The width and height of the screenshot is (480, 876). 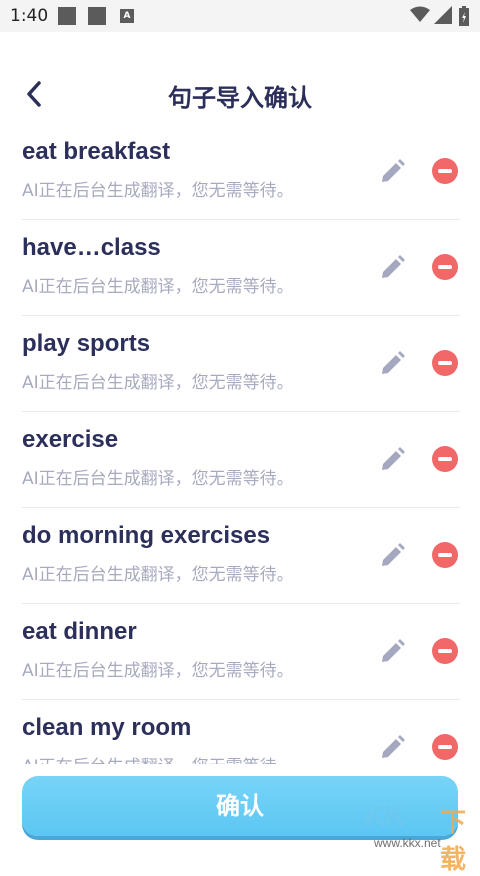 What do you see at coordinates (91, 247) in the screenshot?
I see `sentence-text: have…class` at bounding box center [91, 247].